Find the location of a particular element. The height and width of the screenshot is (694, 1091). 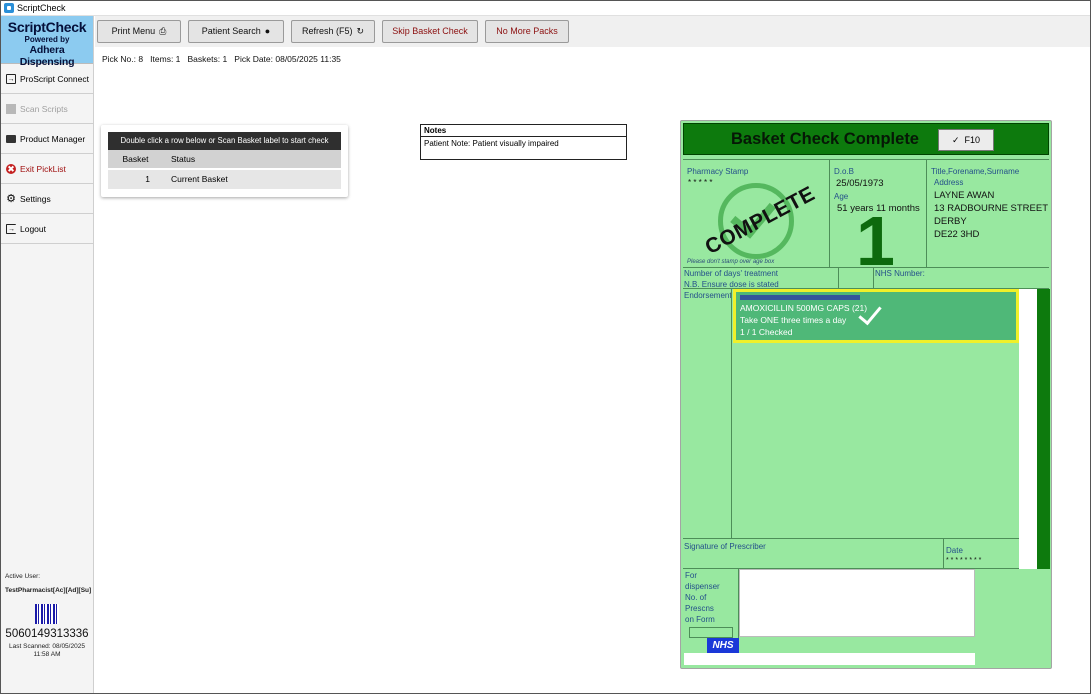

exit-icon: ✖ is located at coordinates (11, 169).